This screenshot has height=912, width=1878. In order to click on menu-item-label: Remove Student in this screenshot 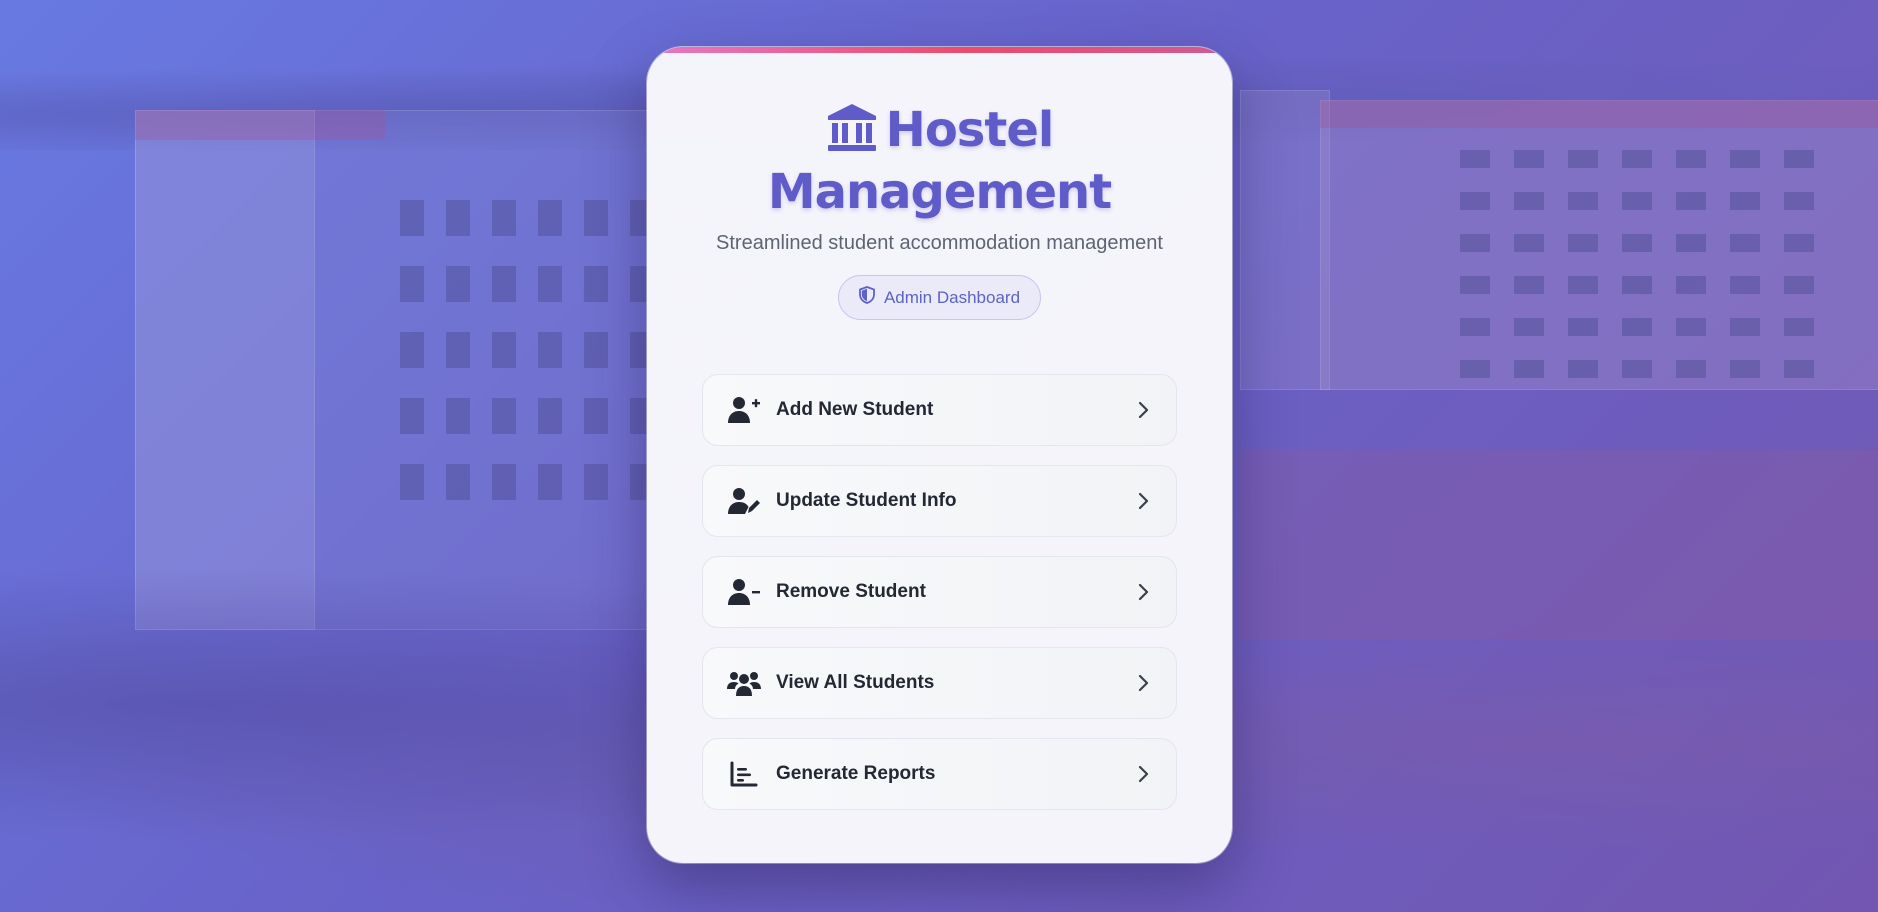, I will do `click(851, 591)`.